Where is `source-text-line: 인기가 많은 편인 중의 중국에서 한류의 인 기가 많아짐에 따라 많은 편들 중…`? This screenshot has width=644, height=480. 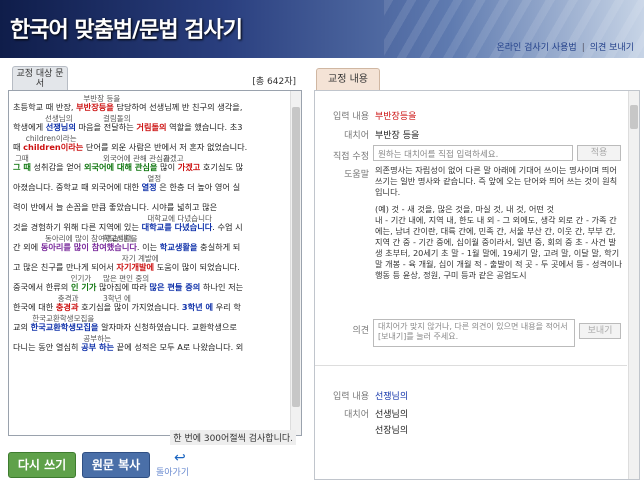
source-text-line: 인기가 많은 편인 중의 중국에서 한류의 인 기가 많아짐에 따라 많은 편들 중… is located at coordinates (151, 284).